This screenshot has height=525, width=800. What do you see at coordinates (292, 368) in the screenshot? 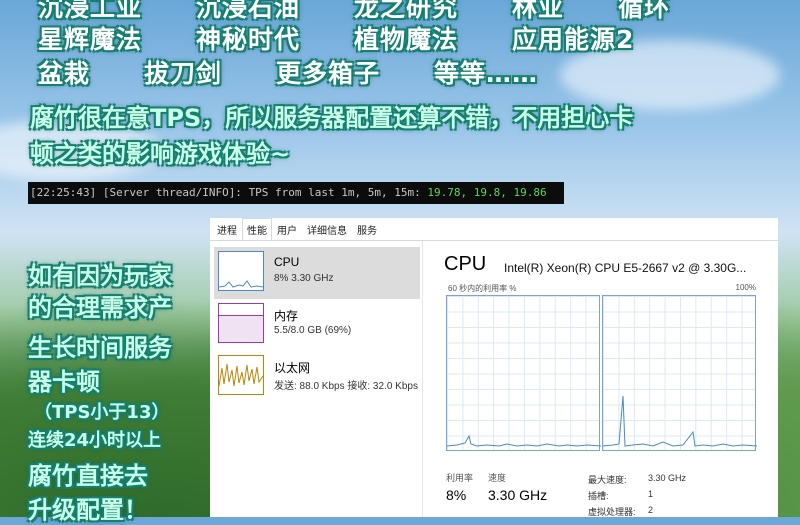
I see `sidebar-item-label: 以太网` at bounding box center [292, 368].